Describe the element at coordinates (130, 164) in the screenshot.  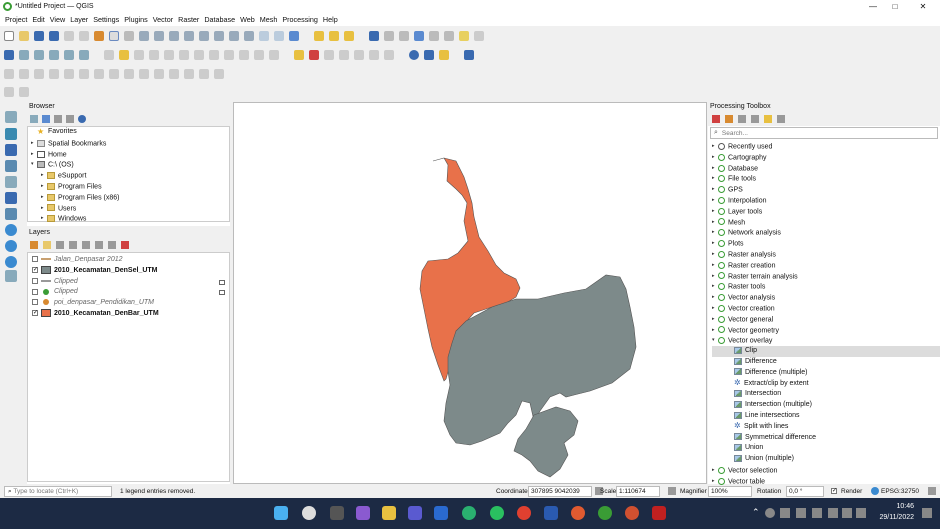
I see `browser-item: ▾ C:\ (OS)` at that location.